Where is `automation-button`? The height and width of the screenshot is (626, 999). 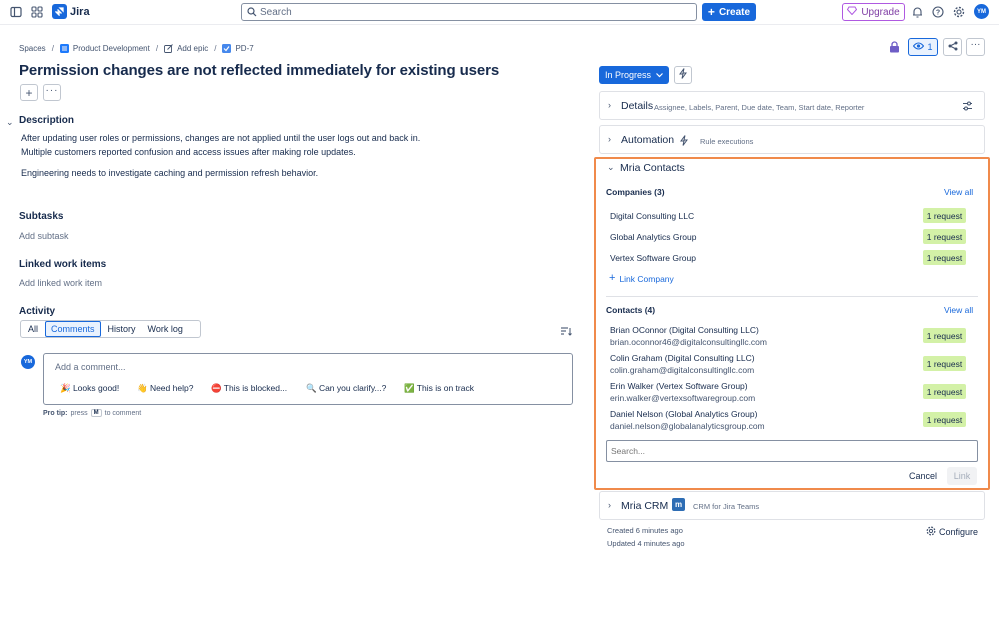
automation-button is located at coordinates (683, 75).